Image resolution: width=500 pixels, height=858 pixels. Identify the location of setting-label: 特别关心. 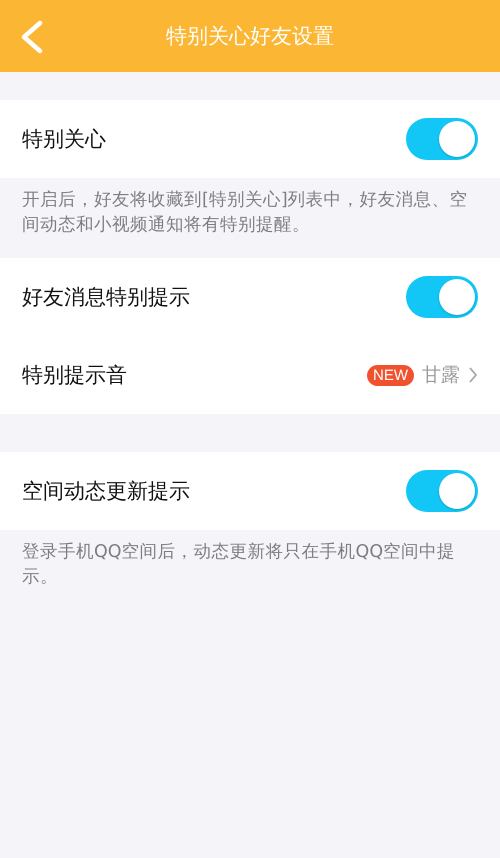
(64, 139).